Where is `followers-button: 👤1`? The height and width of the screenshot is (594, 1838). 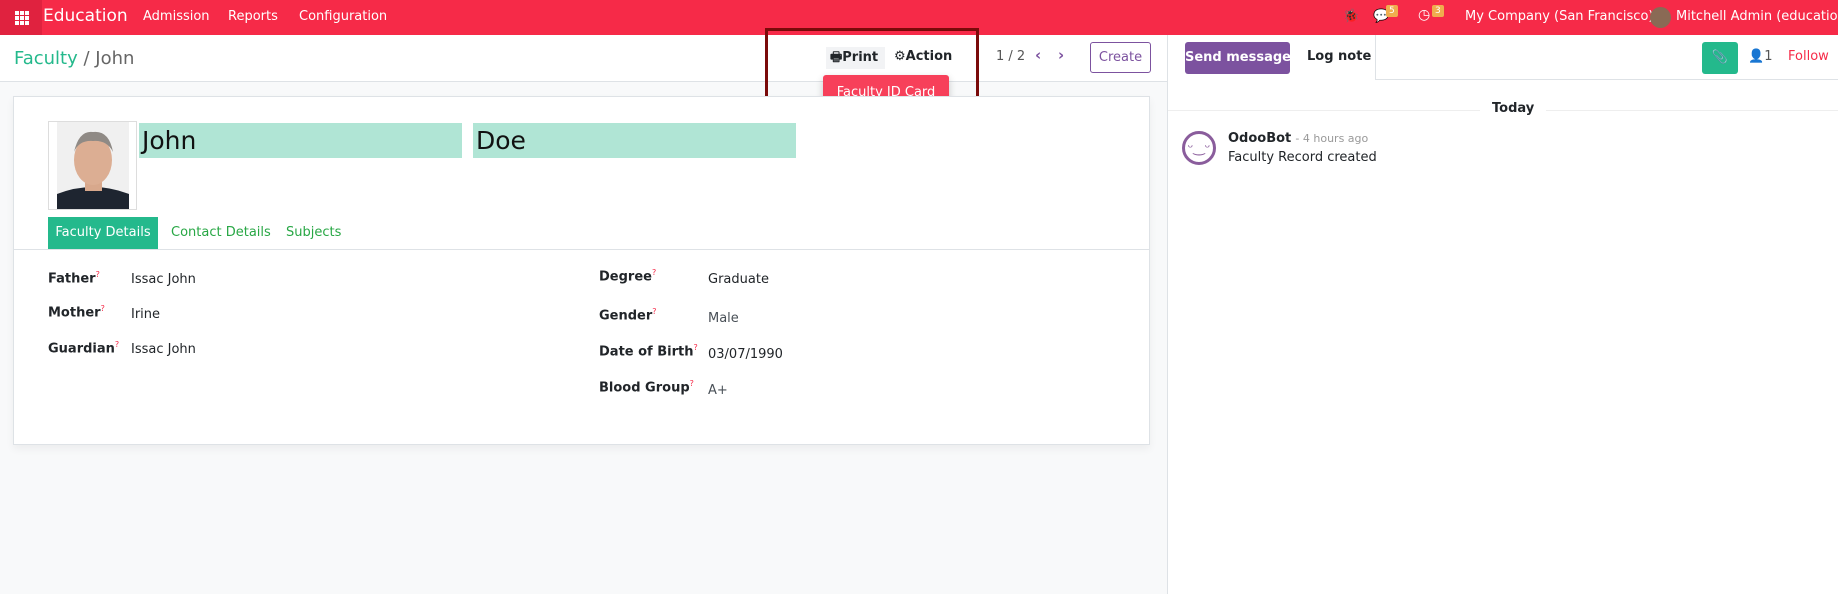 followers-button: 👤1 is located at coordinates (1760, 56).